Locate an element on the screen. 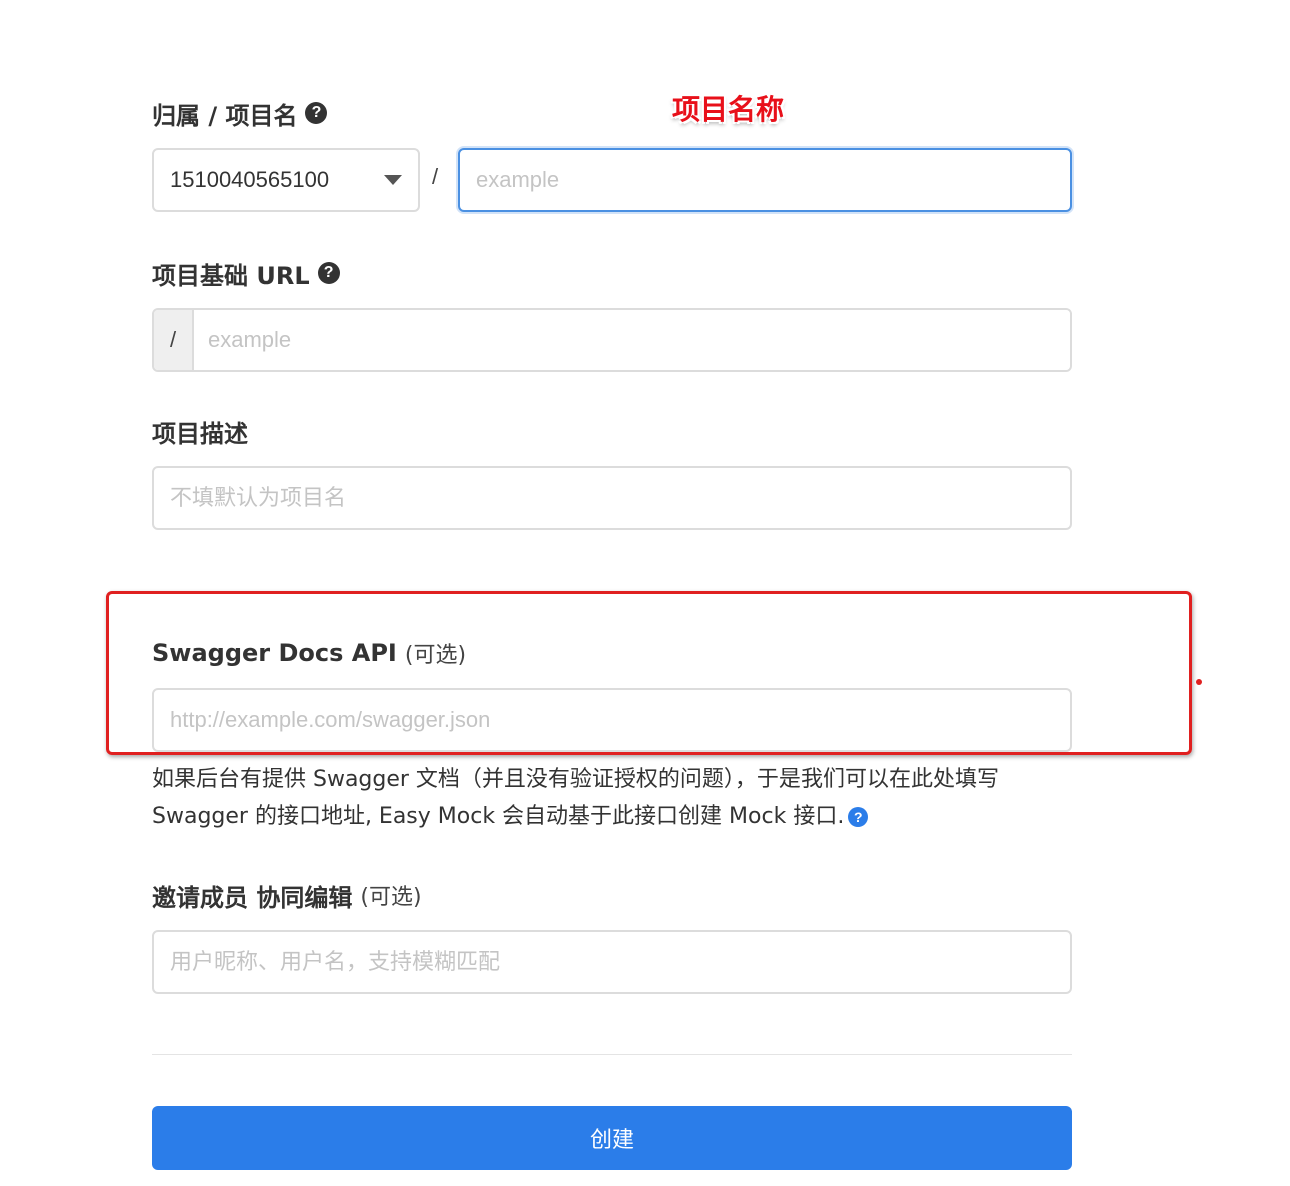 This screenshot has width=1290, height=1186. base-url-input is located at coordinates (632, 340).